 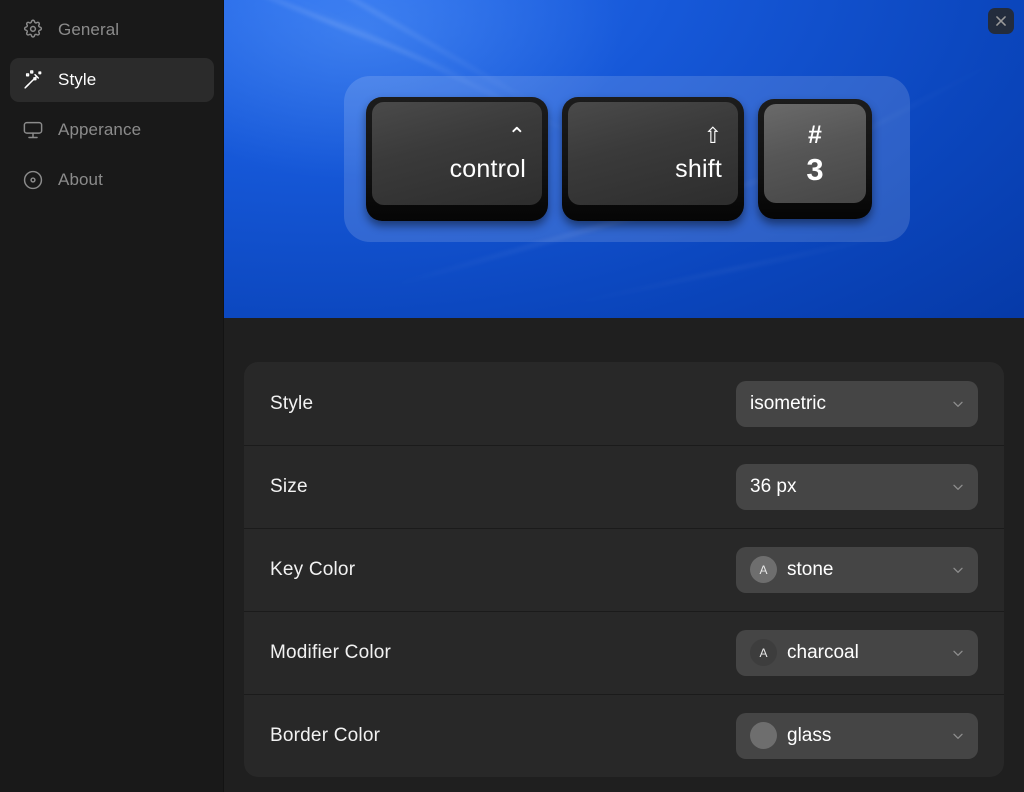 What do you see at coordinates (763, 735) in the screenshot?
I see `color-swatch` at bounding box center [763, 735].